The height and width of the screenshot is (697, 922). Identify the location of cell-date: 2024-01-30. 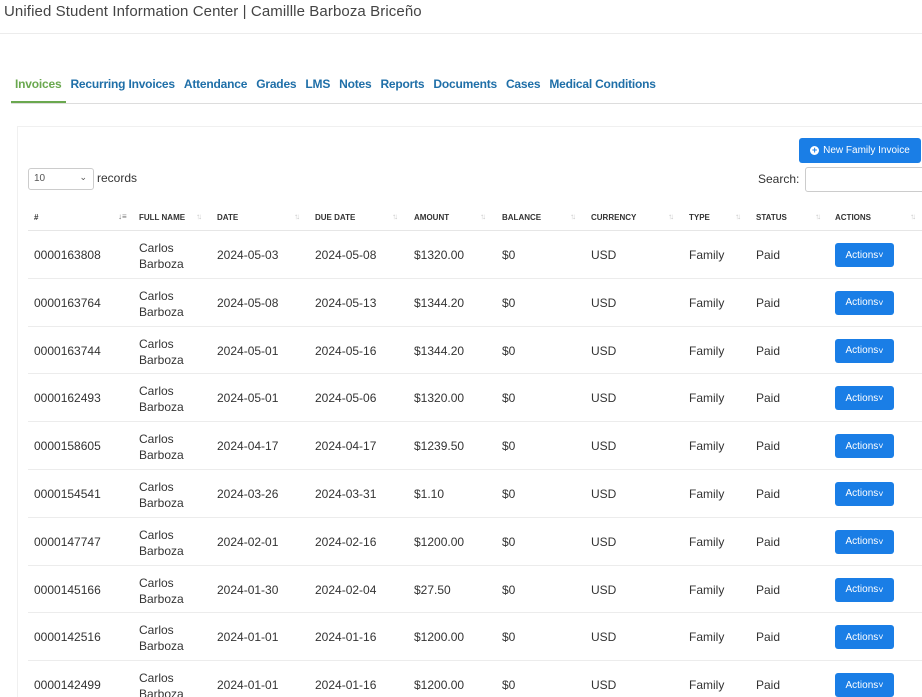
(248, 589).